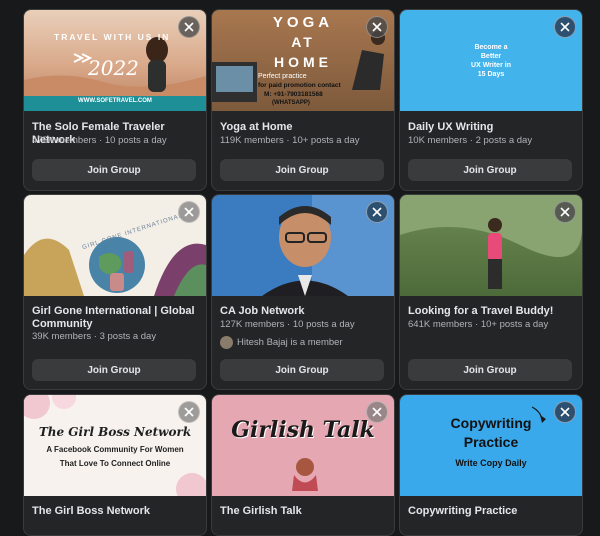  I want to click on cover-text-phone: M: +91-7903181568, so click(293, 94).